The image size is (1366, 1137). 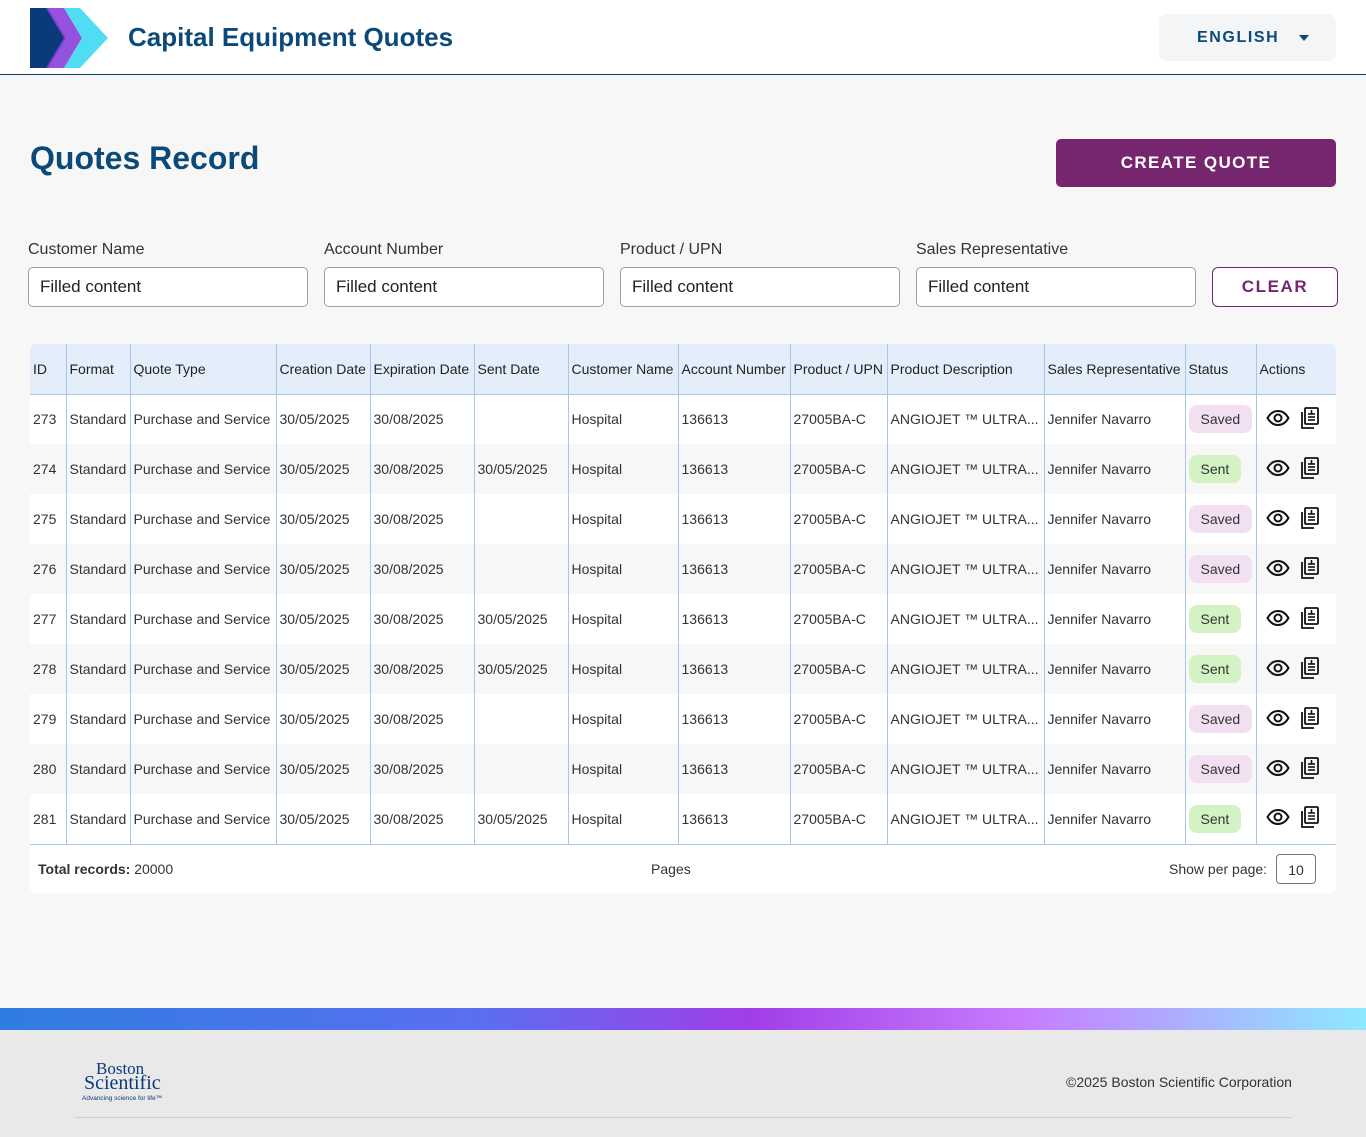 What do you see at coordinates (422, 369) in the screenshot?
I see `column-header: Expiration Date` at bounding box center [422, 369].